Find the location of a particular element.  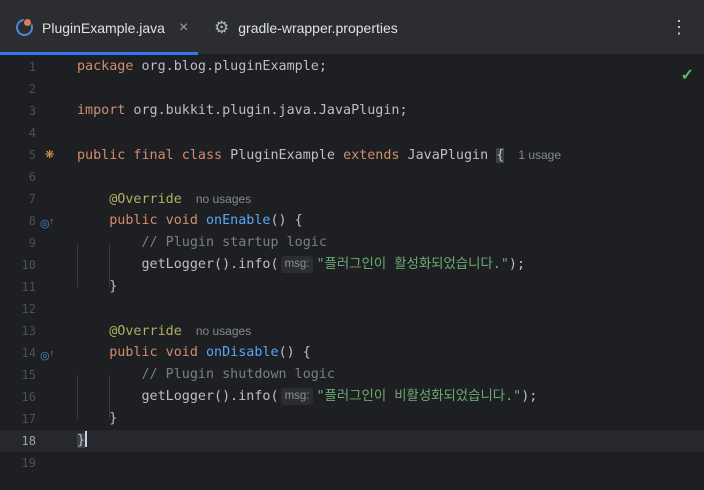

line-number: 15 is located at coordinates (28, 375).